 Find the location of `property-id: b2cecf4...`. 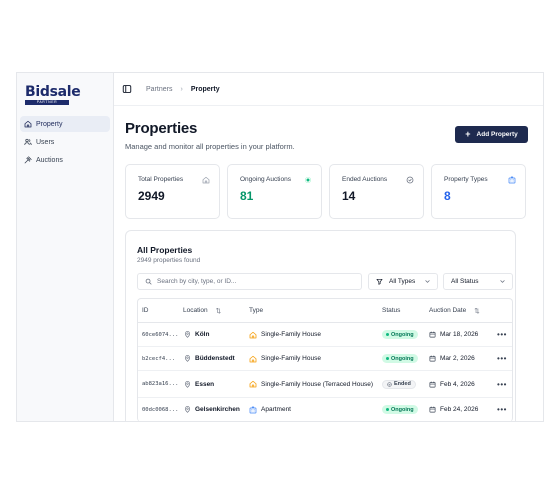

property-id: b2cecf4... is located at coordinates (159, 358).